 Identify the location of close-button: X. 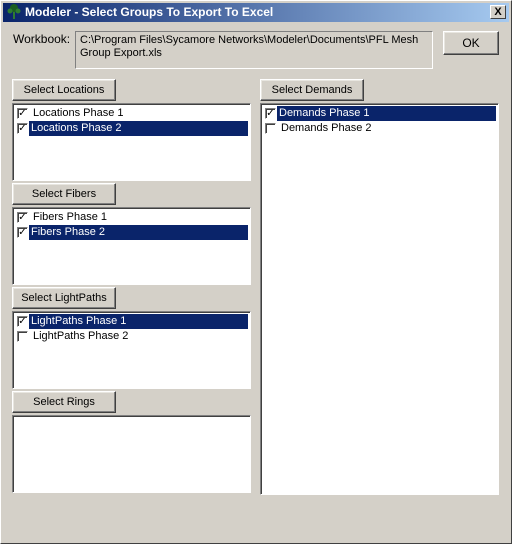
(498, 12).